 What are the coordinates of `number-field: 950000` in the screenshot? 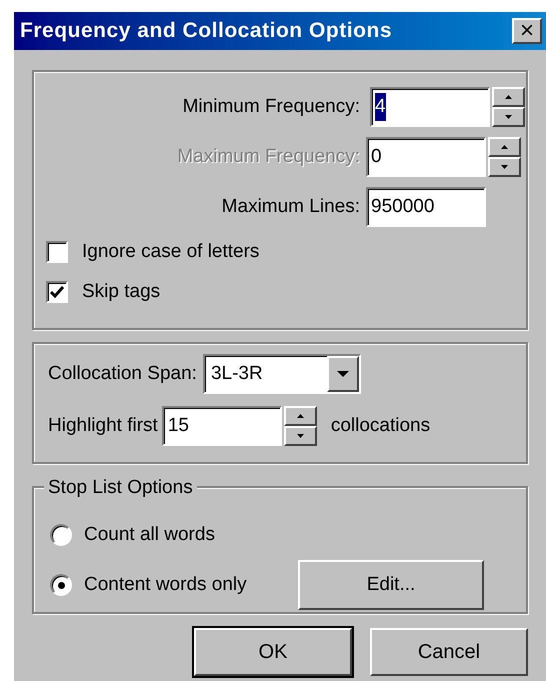 It's located at (426, 207).